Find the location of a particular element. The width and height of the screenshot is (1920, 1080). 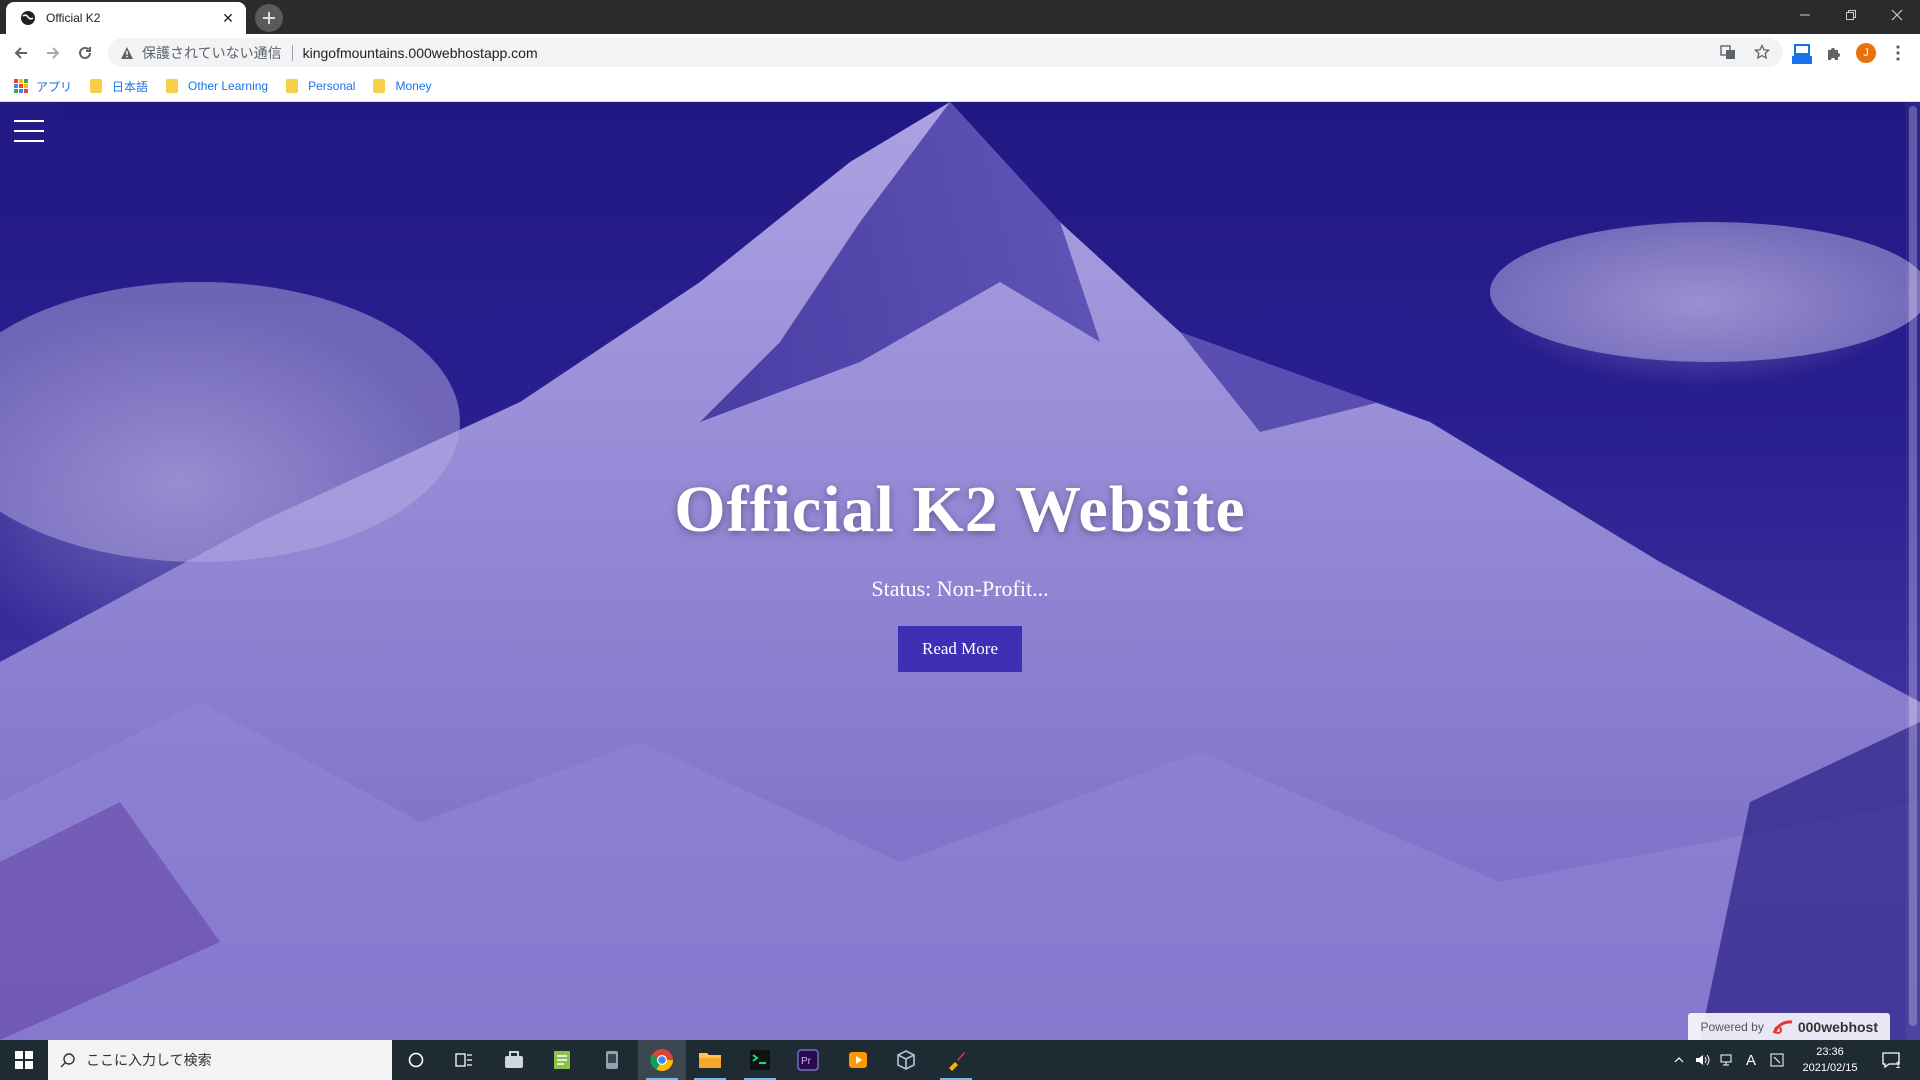

chevron-up-icon is located at coordinates (1679, 1060).